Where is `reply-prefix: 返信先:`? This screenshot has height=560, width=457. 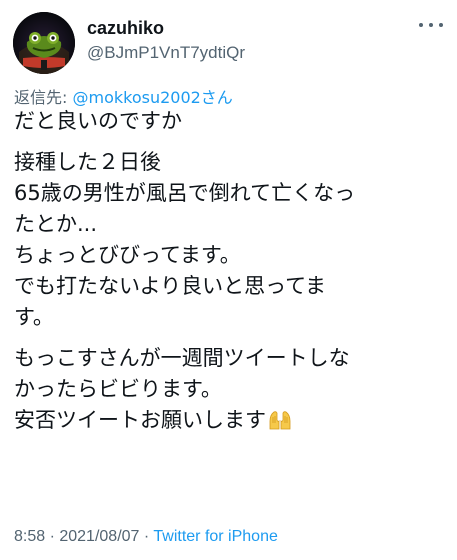
reply-prefix: 返信先: is located at coordinates (43, 97).